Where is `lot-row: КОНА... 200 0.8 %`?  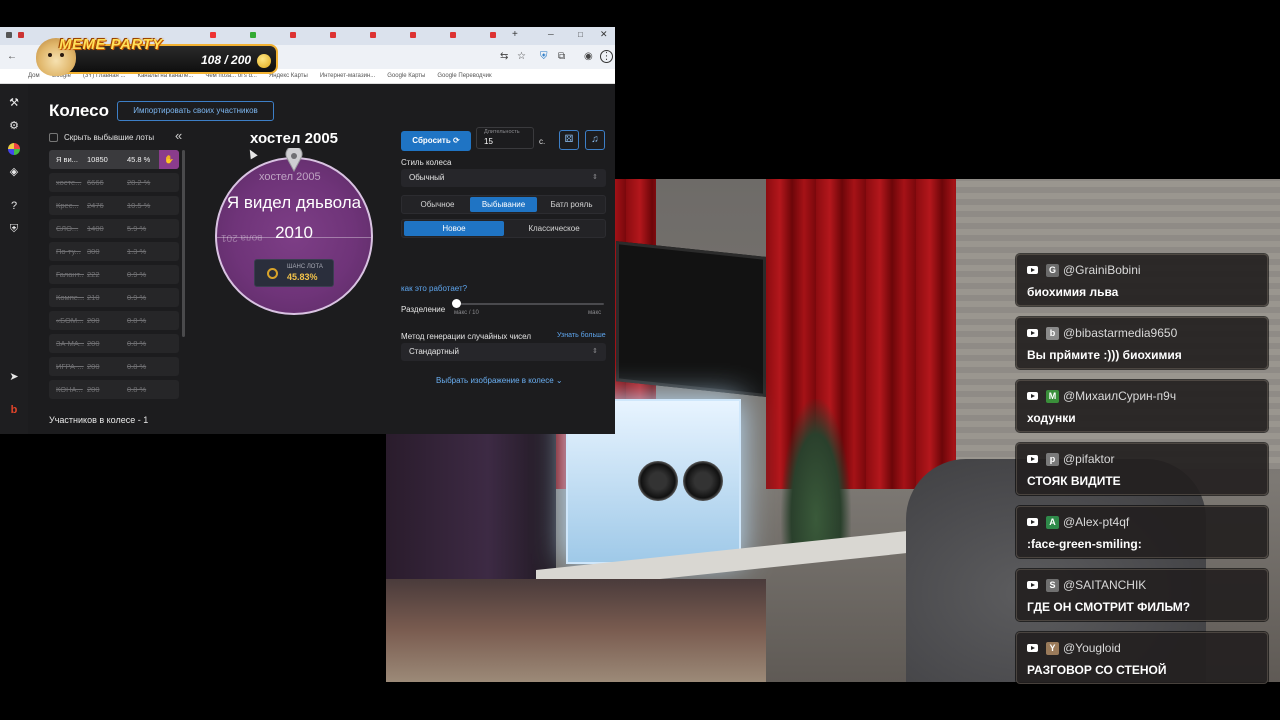
lot-row: КОНА... 200 0.8 % is located at coordinates (114, 389).